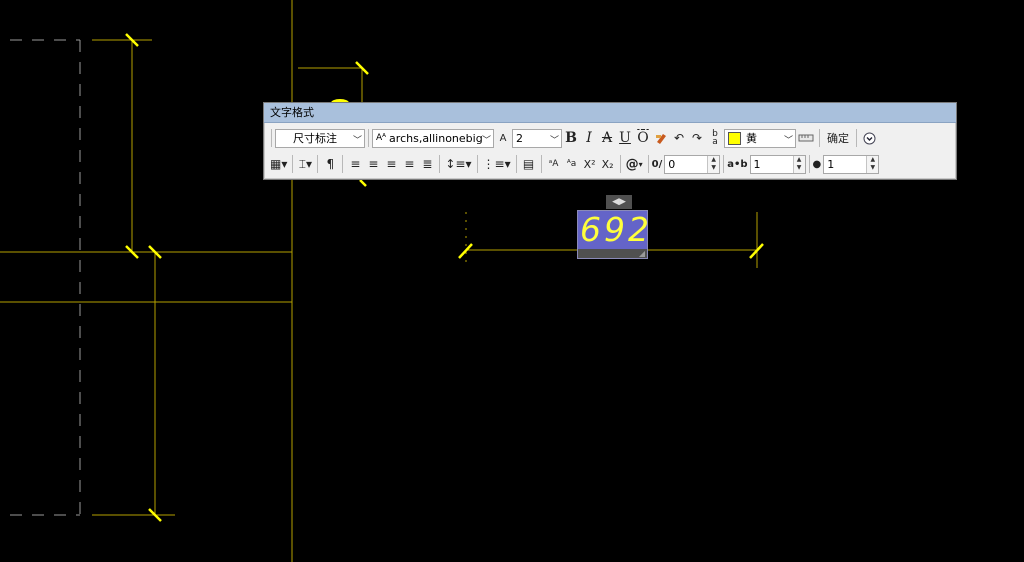 The image size is (1024, 562). Describe the element at coordinates (679, 138) in the screenshot. I see `undo-icon: ↶` at that location.